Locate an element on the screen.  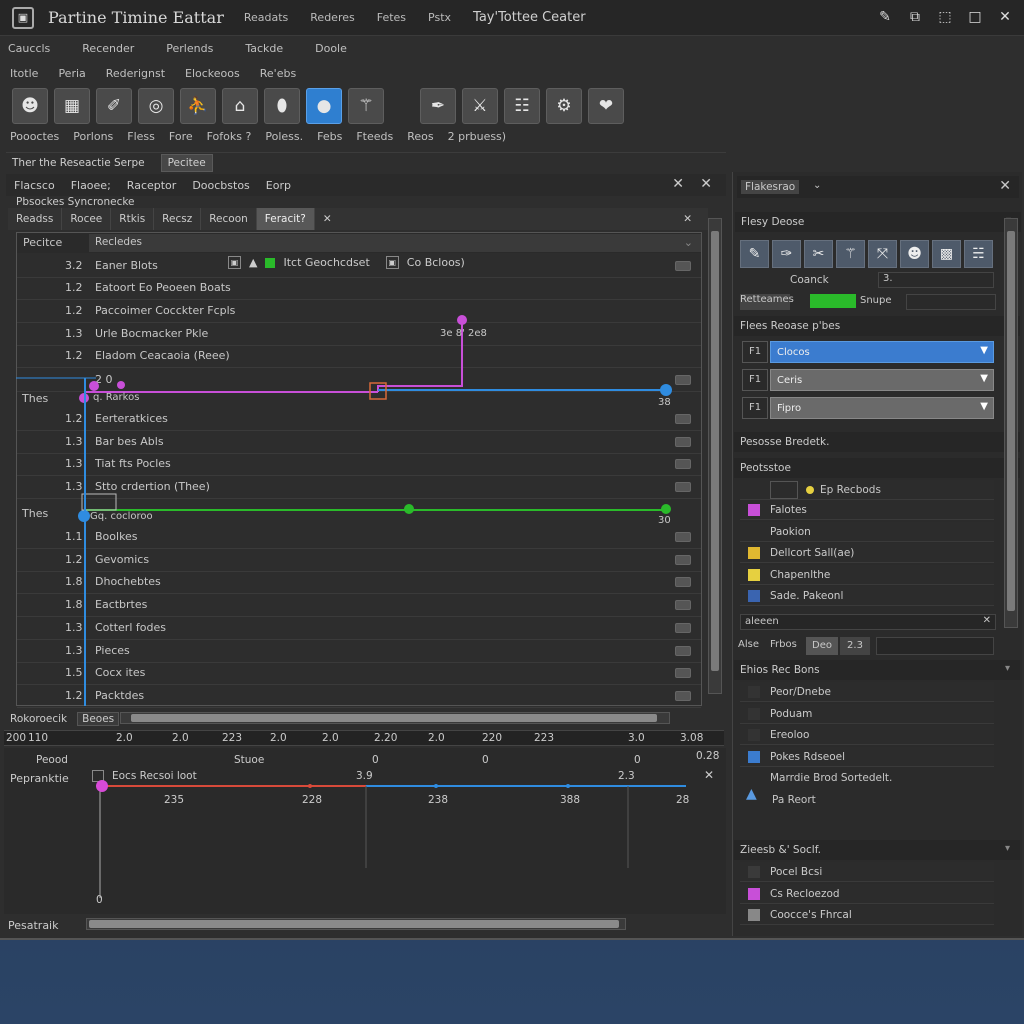
tile-icon: ⬚ is located at coordinates (945, 17).